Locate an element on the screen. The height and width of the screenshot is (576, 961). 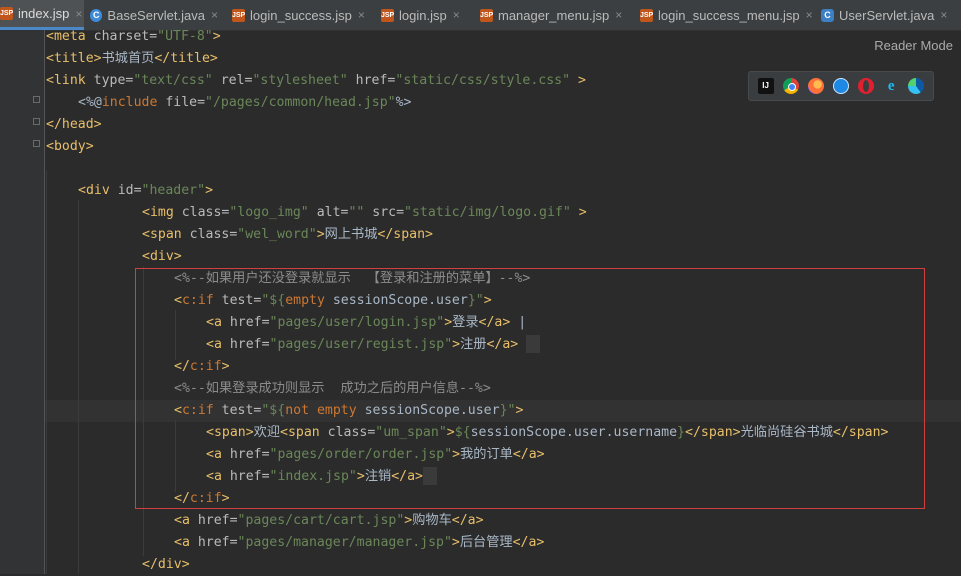
tab-login-jsp: JSP login.jsp × is located at coordinates (424, 15).